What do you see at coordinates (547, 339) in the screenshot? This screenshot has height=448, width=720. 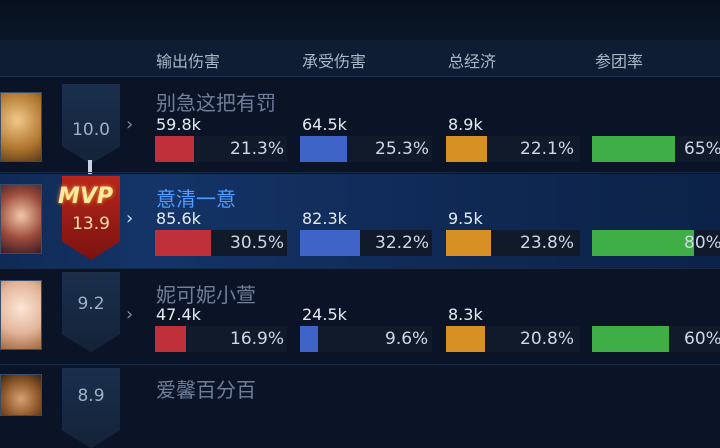 I see `economy-pct: 20.8%` at bounding box center [547, 339].